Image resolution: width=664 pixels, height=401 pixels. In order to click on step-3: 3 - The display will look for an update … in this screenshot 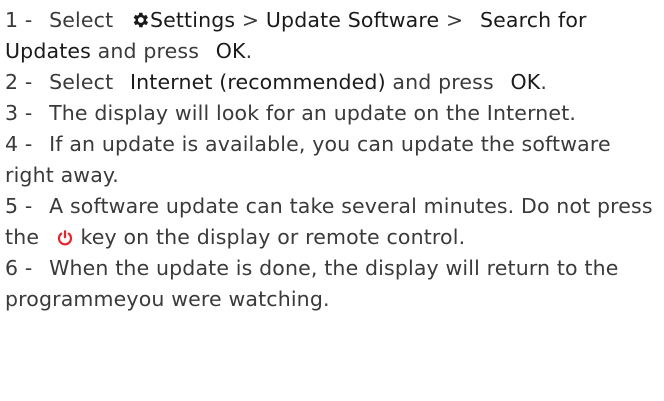, I will do `click(334, 113)`.